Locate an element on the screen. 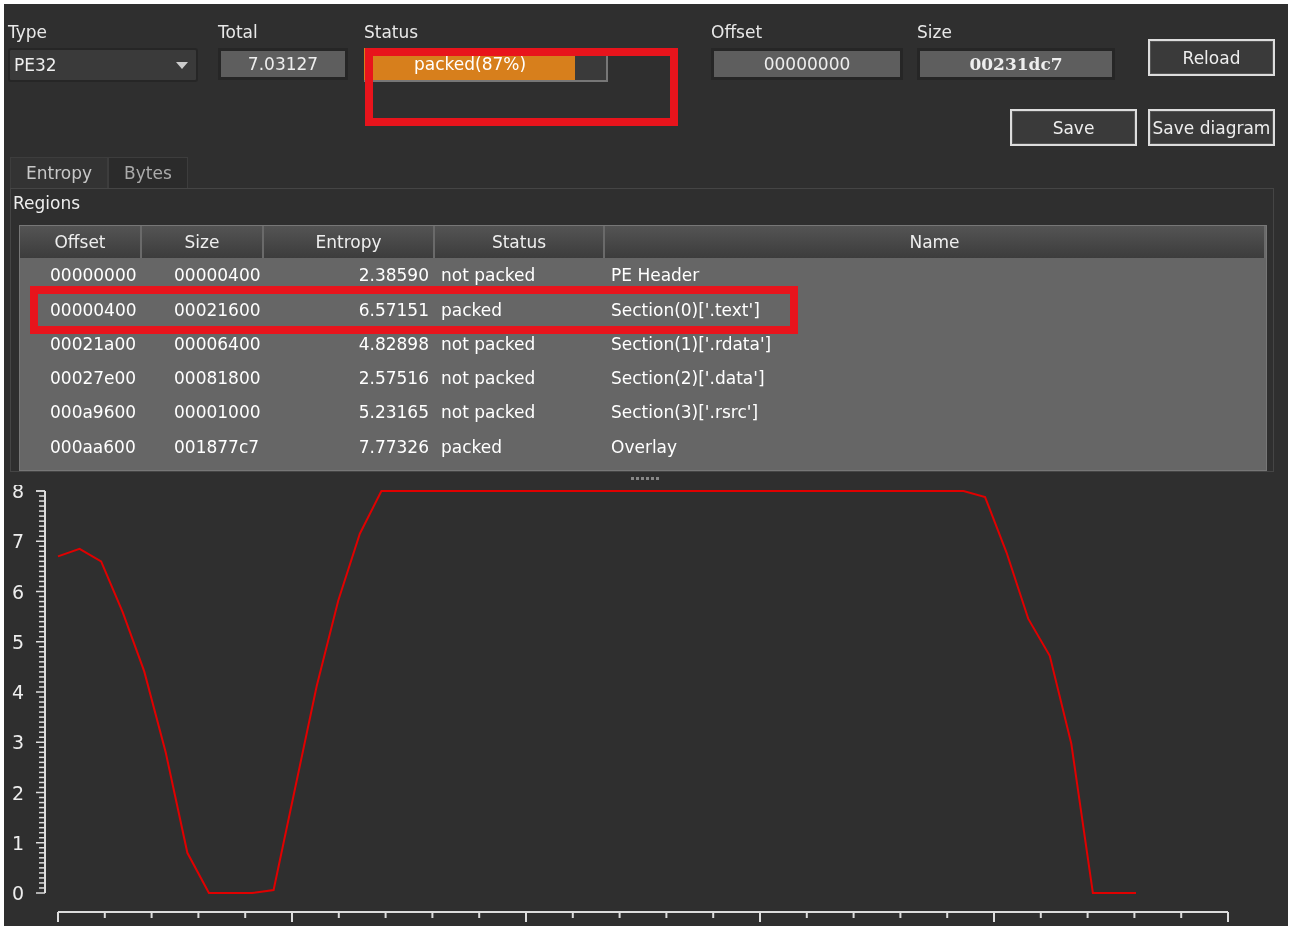 Image resolution: width=1292 pixels, height=927 pixels. table-cell-text: 2.57516 is located at coordinates (393, 379).